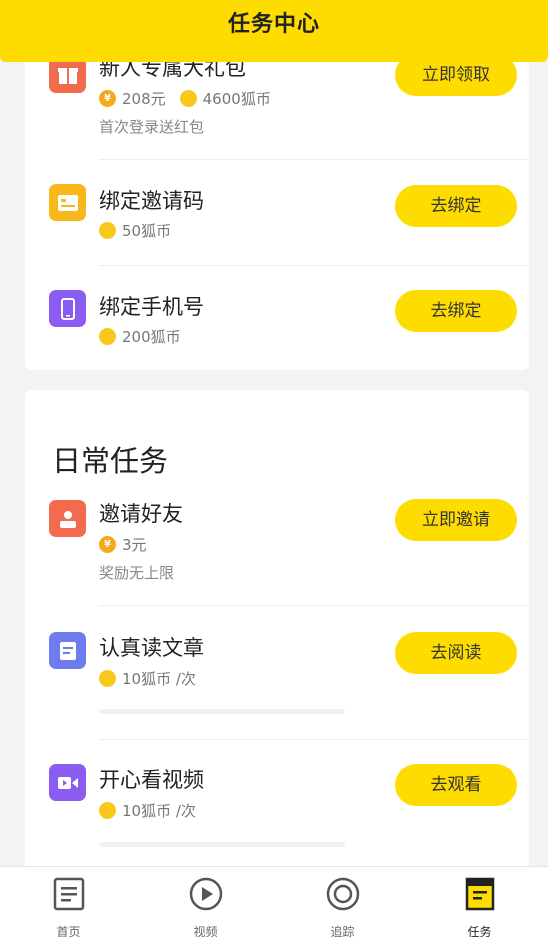 The height and width of the screenshot is (937, 548). What do you see at coordinates (134, 545) in the screenshot?
I see `reward-yuan: 3元` at bounding box center [134, 545].